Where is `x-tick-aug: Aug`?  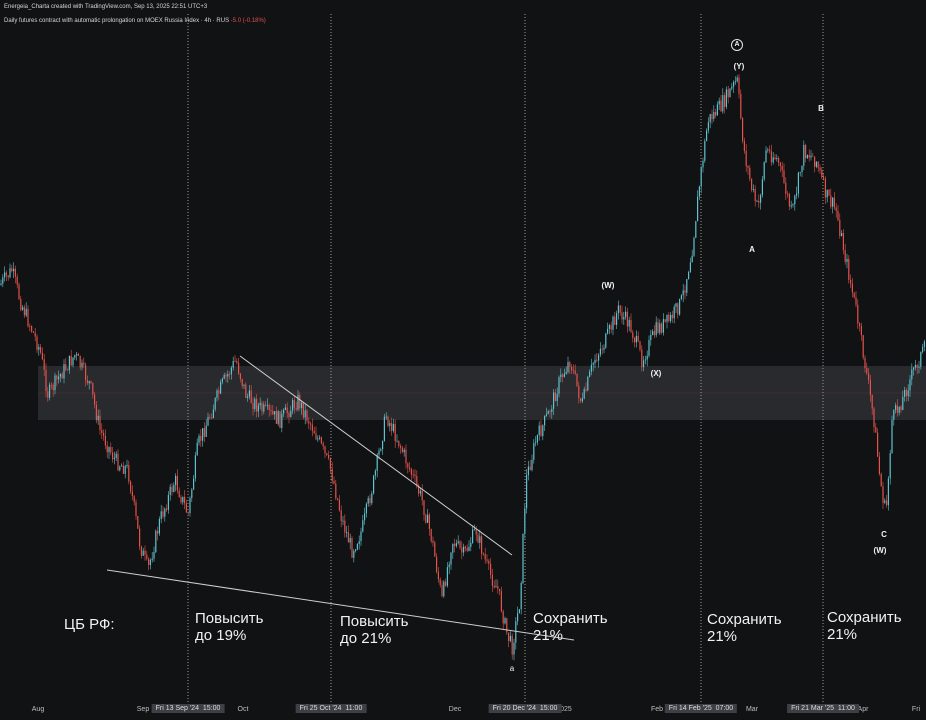 x-tick-aug: Aug is located at coordinates (38, 709).